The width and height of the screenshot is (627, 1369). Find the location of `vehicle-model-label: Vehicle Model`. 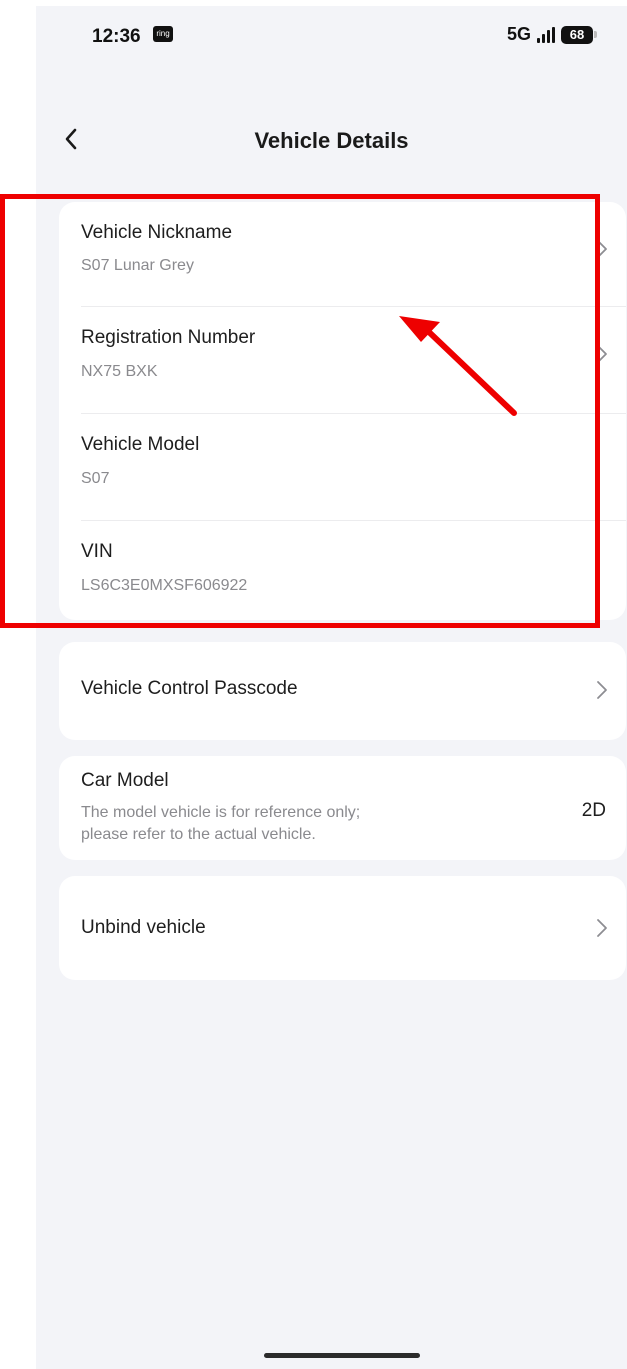

vehicle-model-label: Vehicle Model is located at coordinates (140, 444).